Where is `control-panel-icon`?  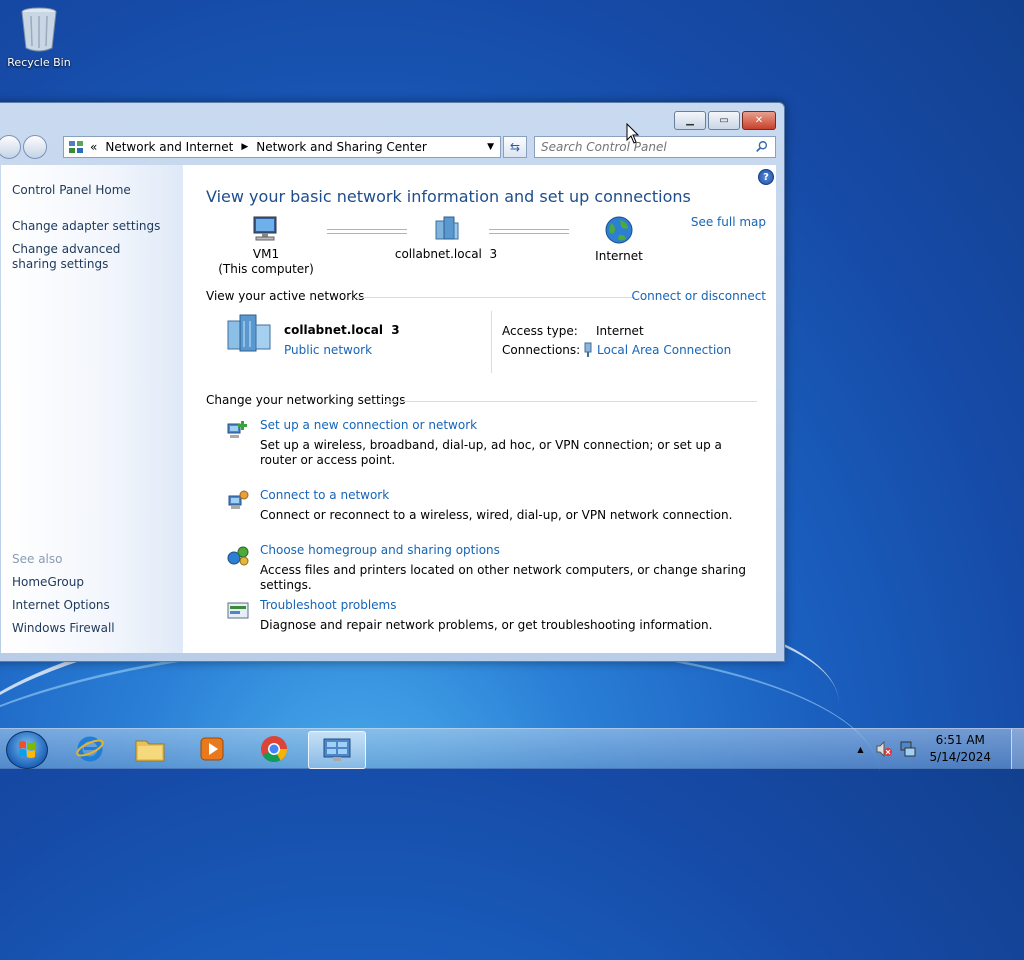 control-panel-icon is located at coordinates (337, 749).